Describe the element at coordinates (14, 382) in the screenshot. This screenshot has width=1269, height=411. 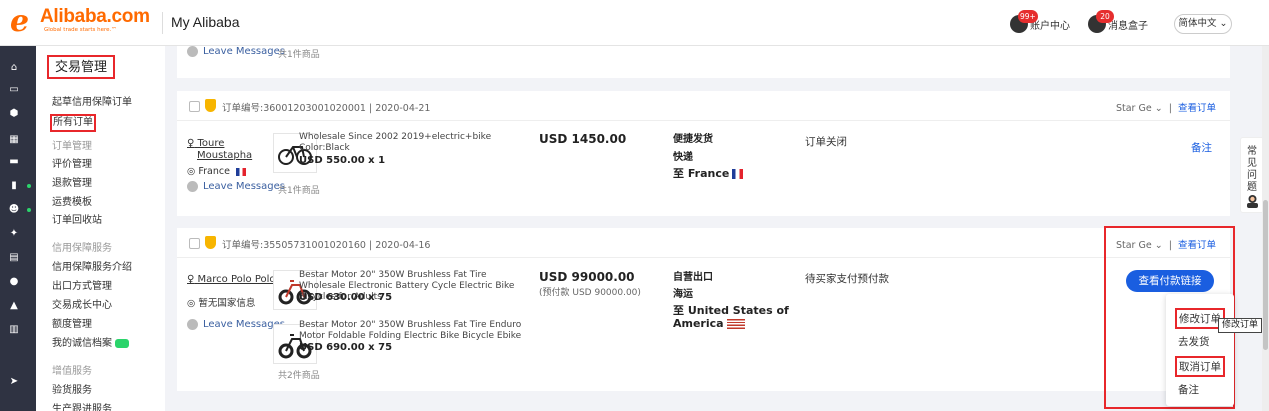
I see `send-icon: ➤` at that location.